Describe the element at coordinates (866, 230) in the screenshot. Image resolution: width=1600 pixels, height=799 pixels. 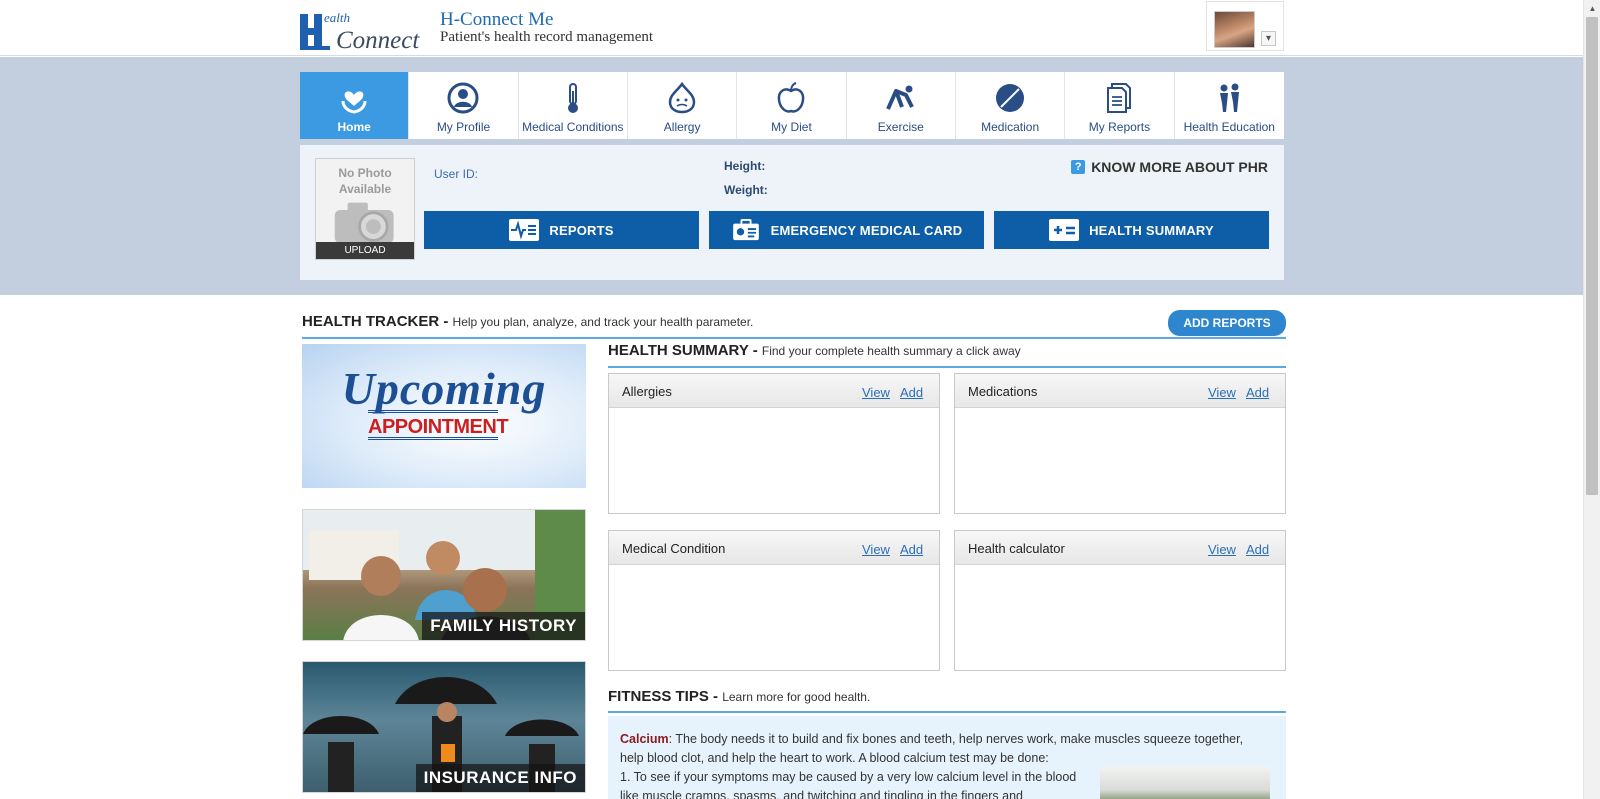
I see `emergency-card-button-label: EMERGENCY MEDICAL CARD` at that location.